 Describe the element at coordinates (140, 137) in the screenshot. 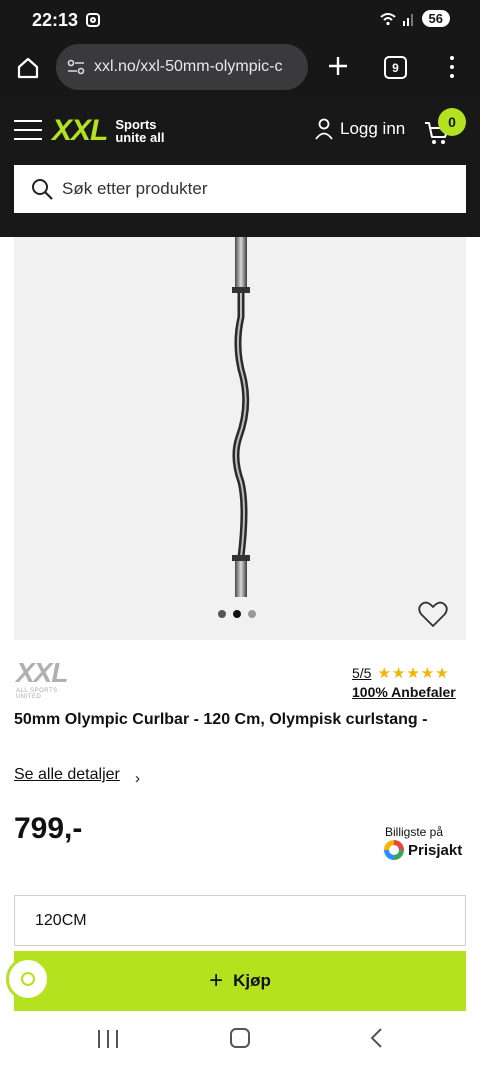

I see `logo-tagline-line2: unite all` at that location.